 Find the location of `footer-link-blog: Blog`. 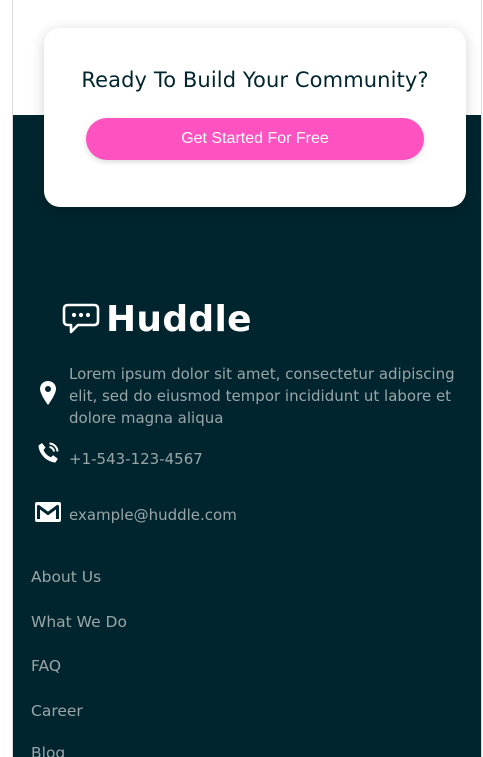

footer-link-blog: Blog is located at coordinates (48, 750).